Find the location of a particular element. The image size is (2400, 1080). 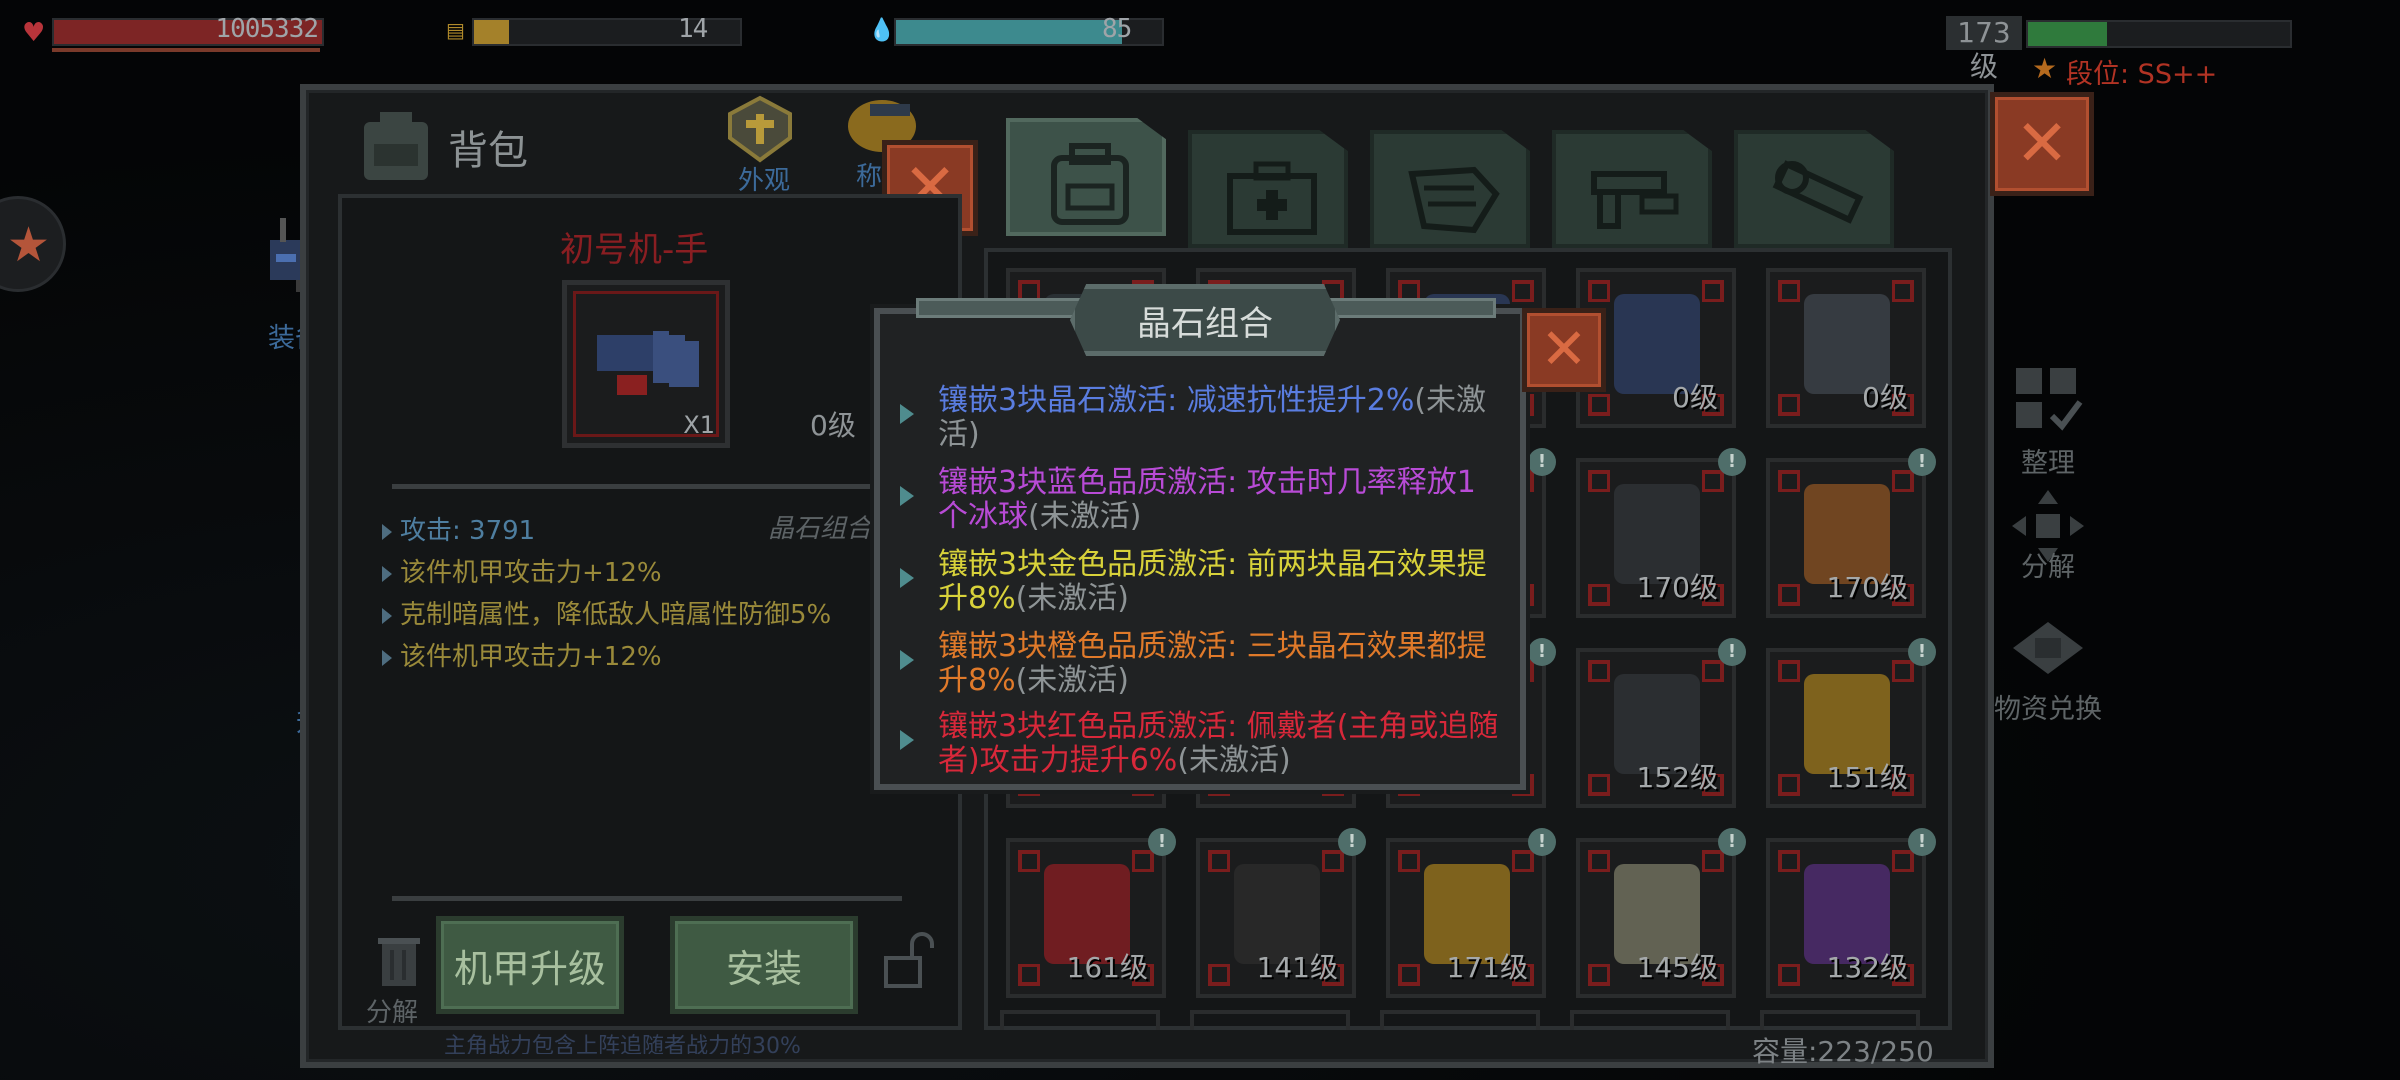

backpack-icon is located at coordinates (1090, 184).